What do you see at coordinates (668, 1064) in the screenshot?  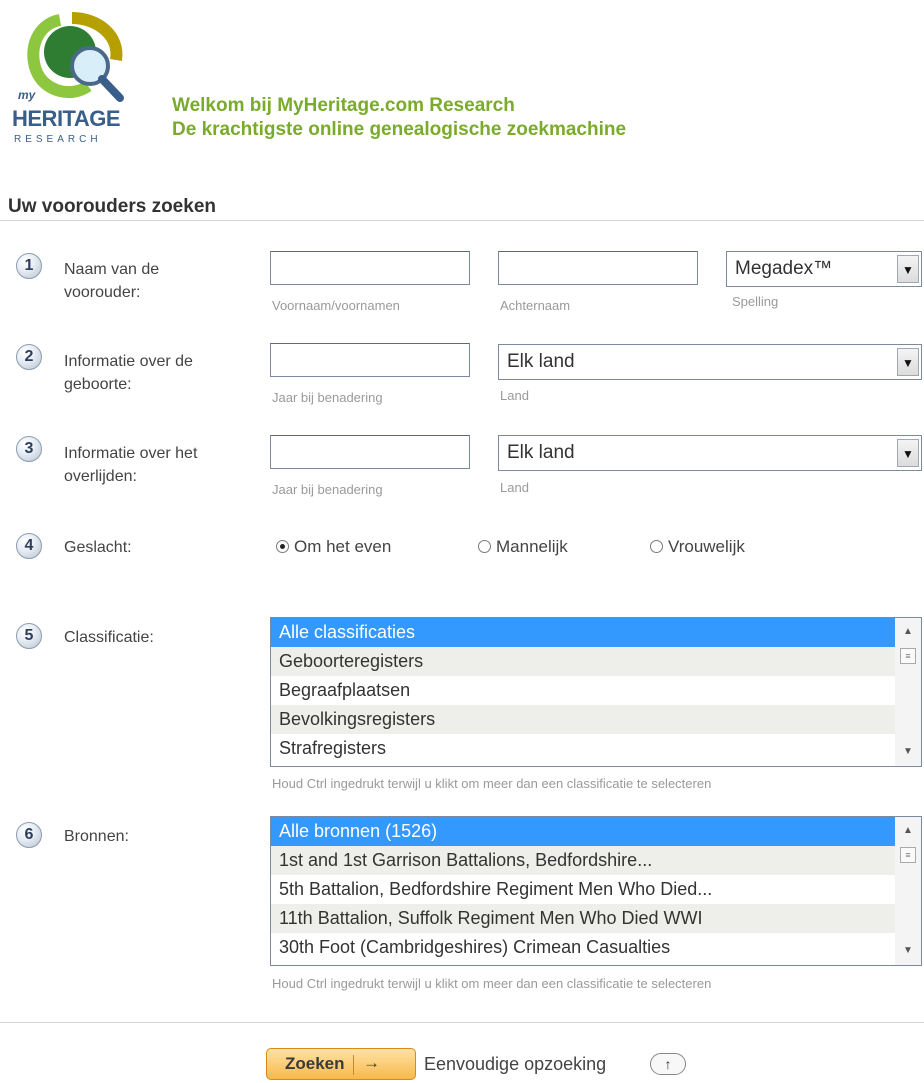 I see `arrow-up-icon: ↑` at bounding box center [668, 1064].